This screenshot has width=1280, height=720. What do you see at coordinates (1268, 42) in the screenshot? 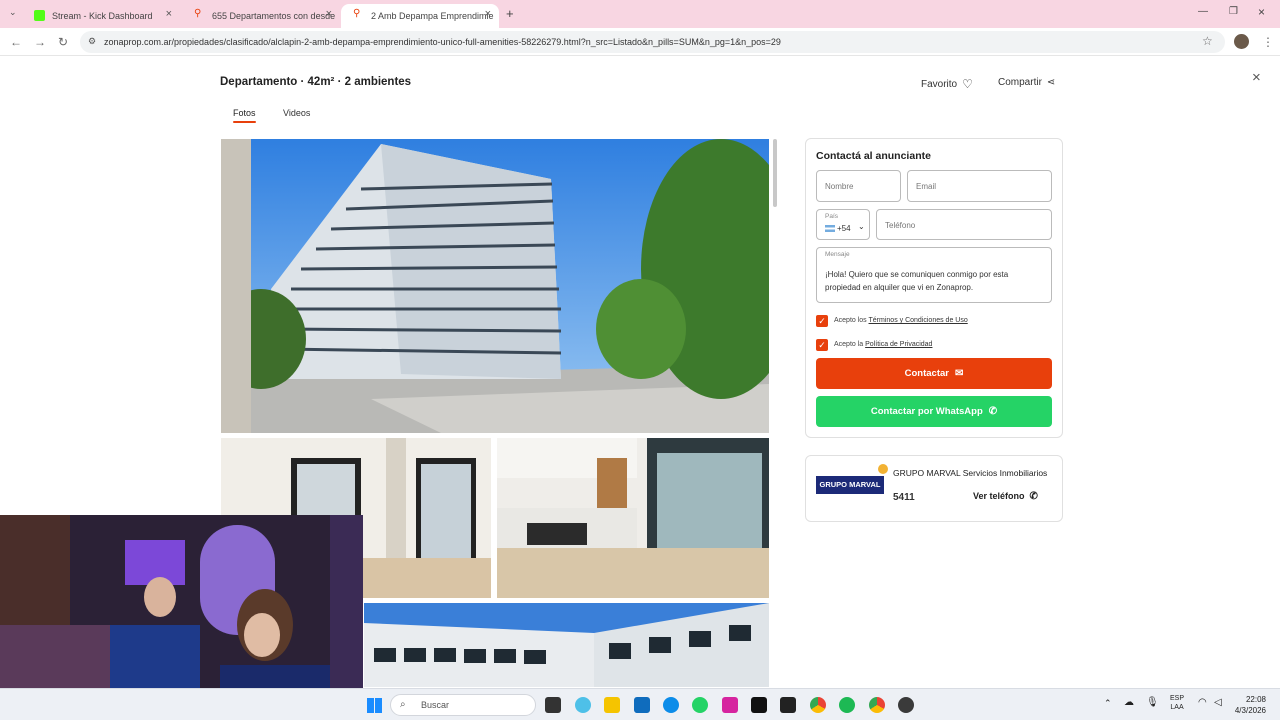
I see `browser-menu-icon: ⋮` at bounding box center [1268, 42].